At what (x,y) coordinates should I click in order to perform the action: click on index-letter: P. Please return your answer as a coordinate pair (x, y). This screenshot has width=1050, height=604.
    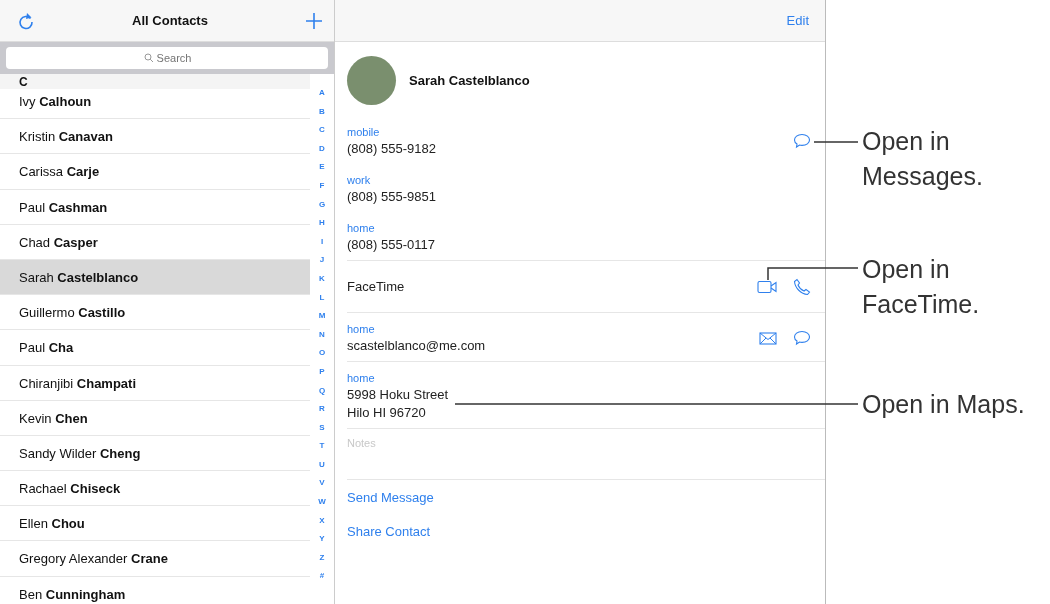
    Looking at the image, I should click on (322, 372).